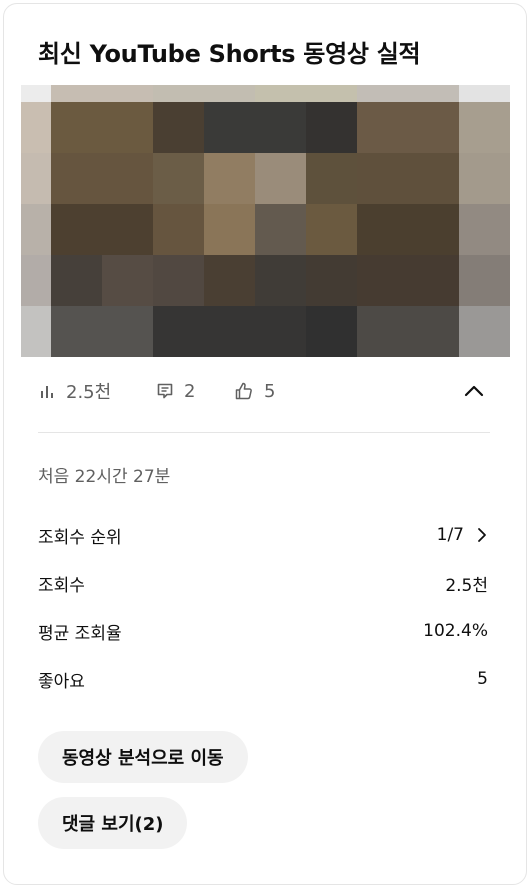 The image size is (532, 894). Describe the element at coordinates (482, 679) in the screenshot. I see `likes-value: 5` at that location.